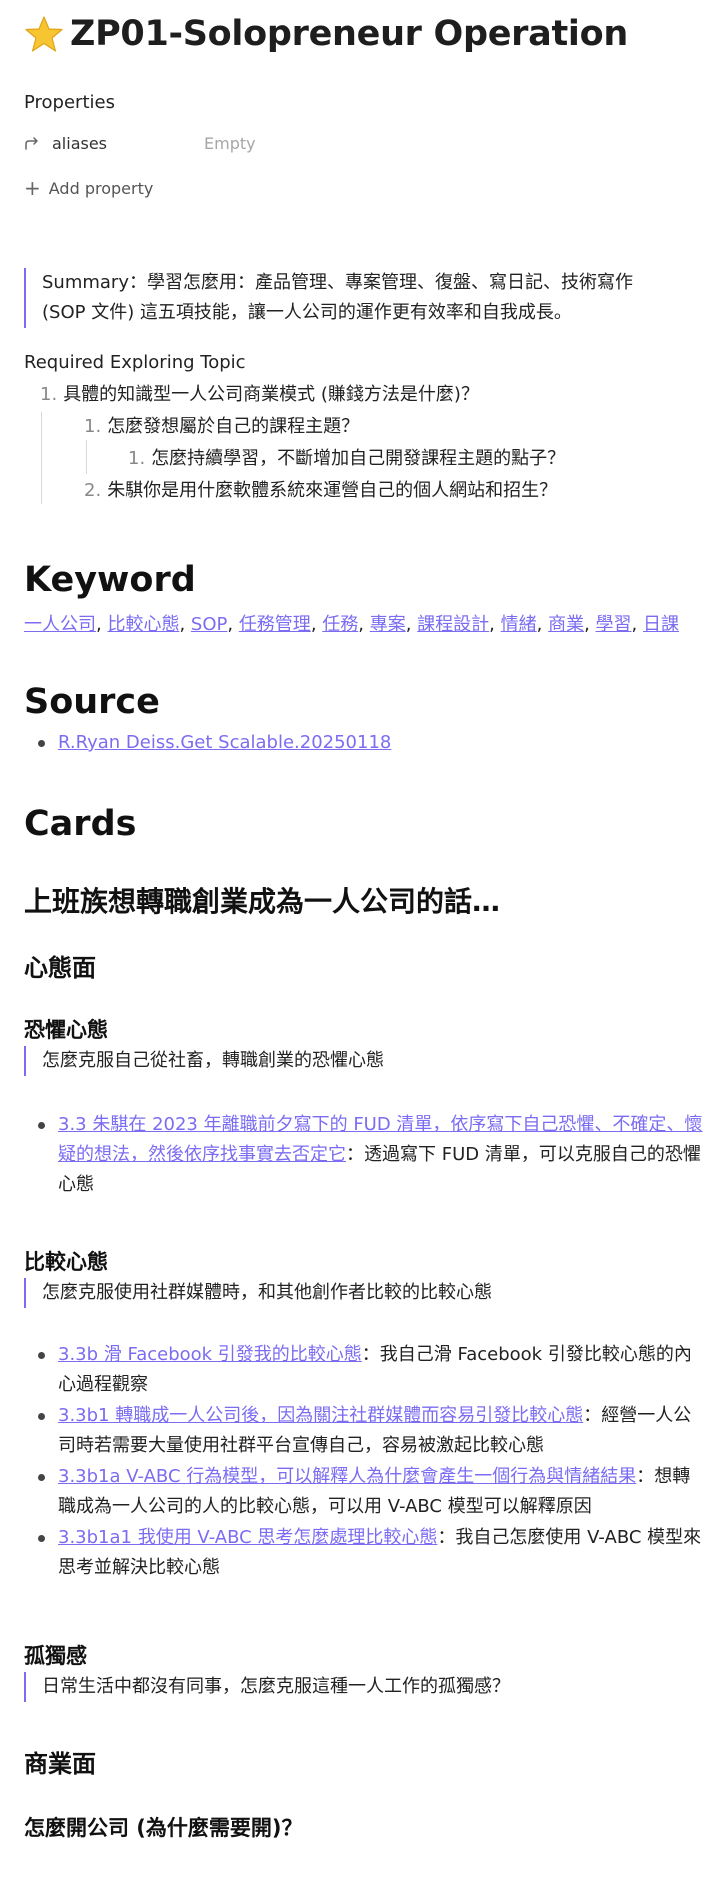  Describe the element at coordinates (80, 824) in the screenshot. I see `cards-heading: Cards` at that location.